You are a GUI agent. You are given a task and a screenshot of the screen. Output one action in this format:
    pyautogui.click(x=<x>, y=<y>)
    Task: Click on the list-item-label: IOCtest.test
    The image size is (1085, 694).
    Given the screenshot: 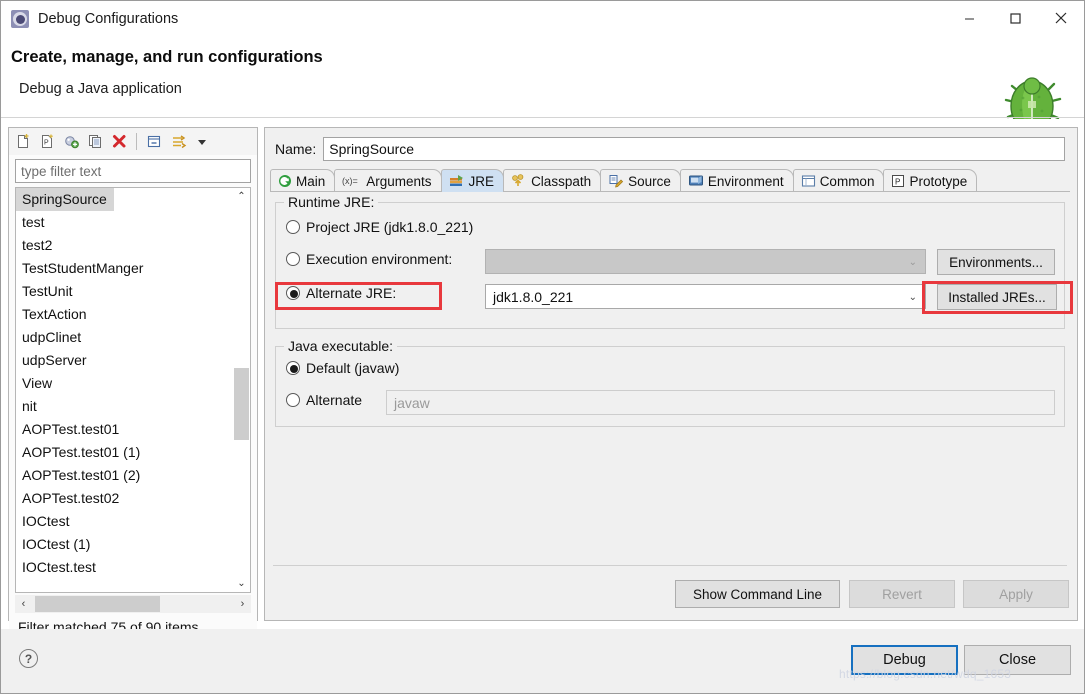 What is the action you would take?
    pyautogui.click(x=125, y=567)
    